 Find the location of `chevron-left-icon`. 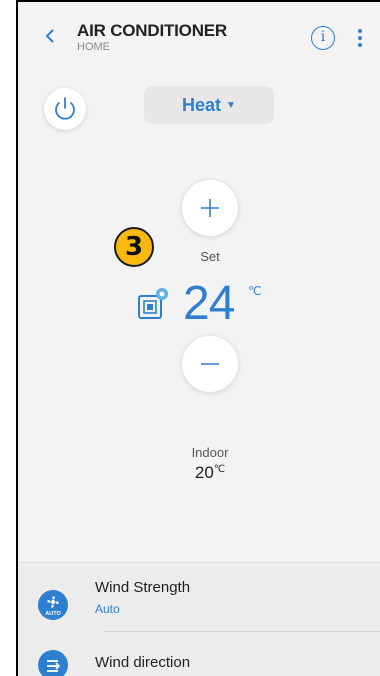

chevron-left-icon is located at coordinates (49, 36).